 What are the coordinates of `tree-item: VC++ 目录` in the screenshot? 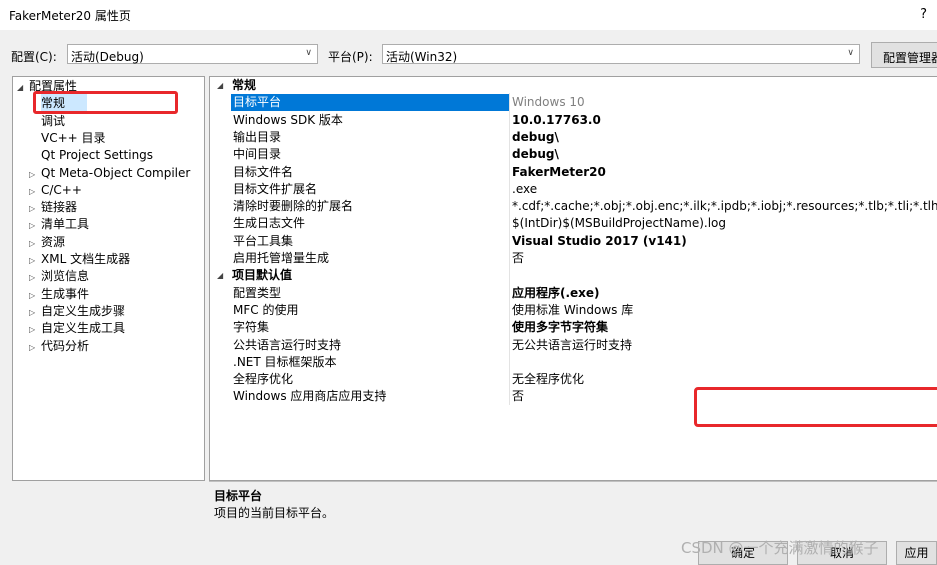 It's located at (73, 138).